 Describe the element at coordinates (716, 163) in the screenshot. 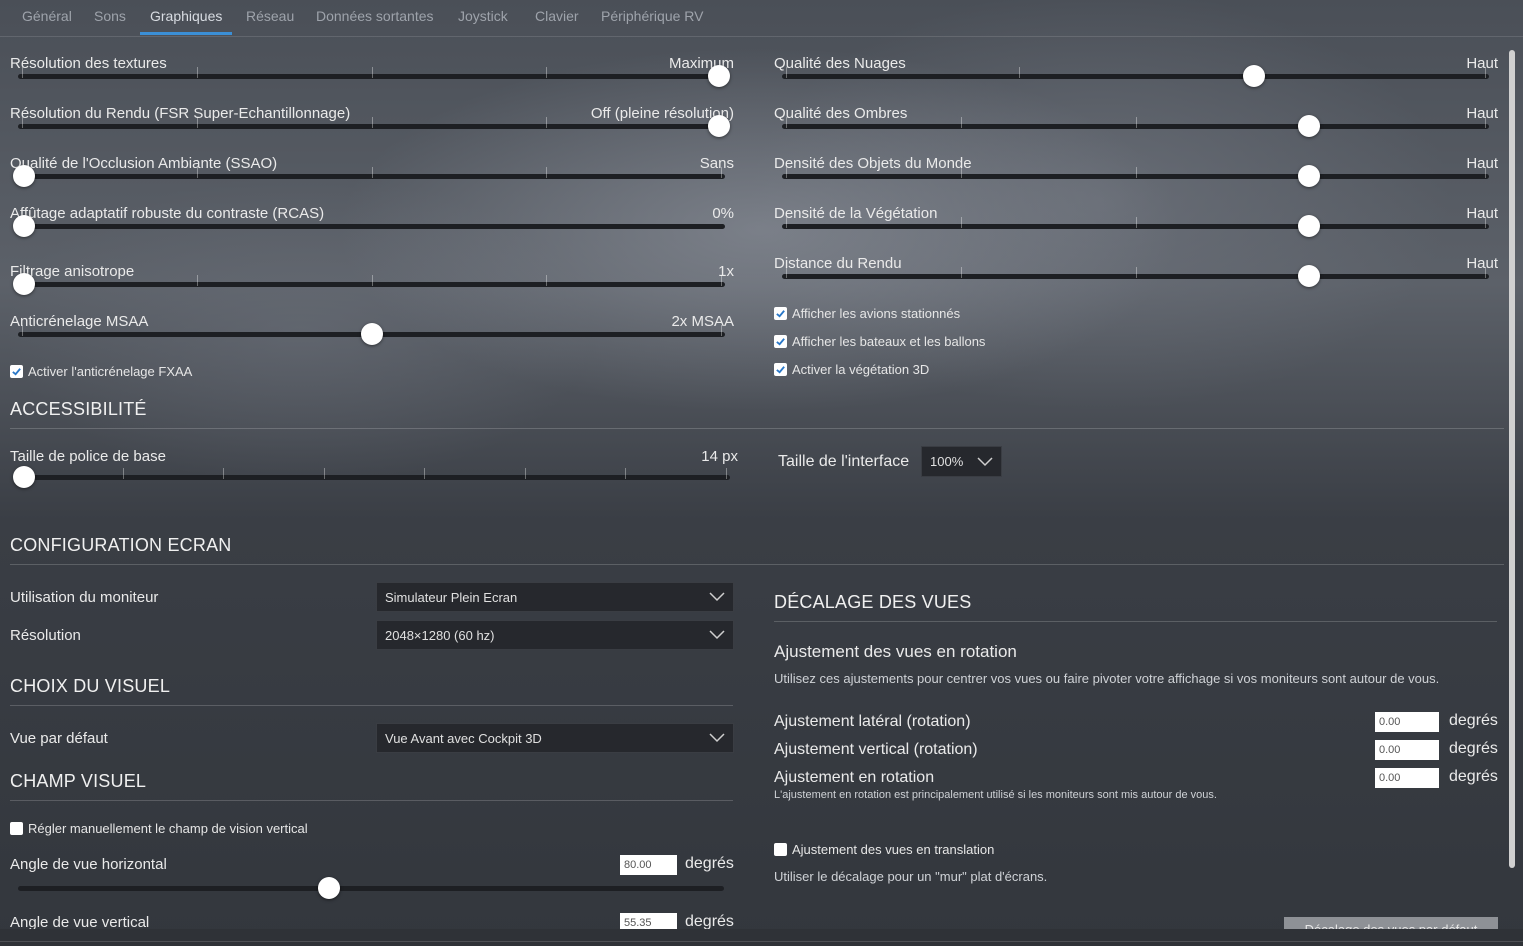

I see `left-setting-value-2: Sans` at that location.